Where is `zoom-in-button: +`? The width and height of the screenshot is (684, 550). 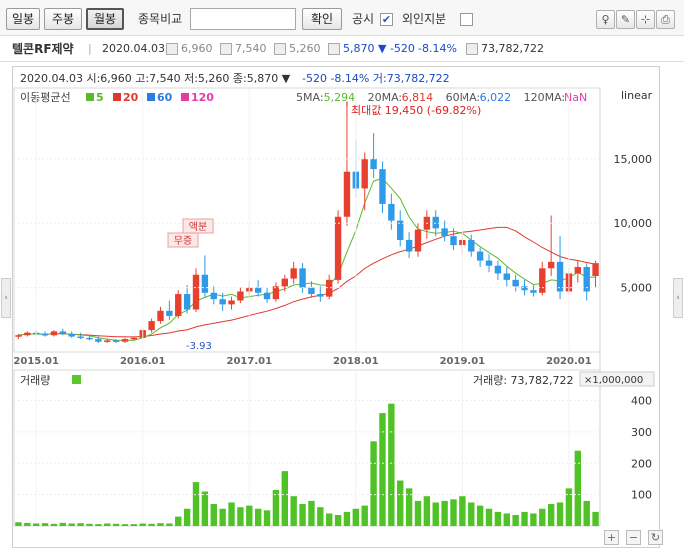 zoom-in-button: + is located at coordinates (611, 537).